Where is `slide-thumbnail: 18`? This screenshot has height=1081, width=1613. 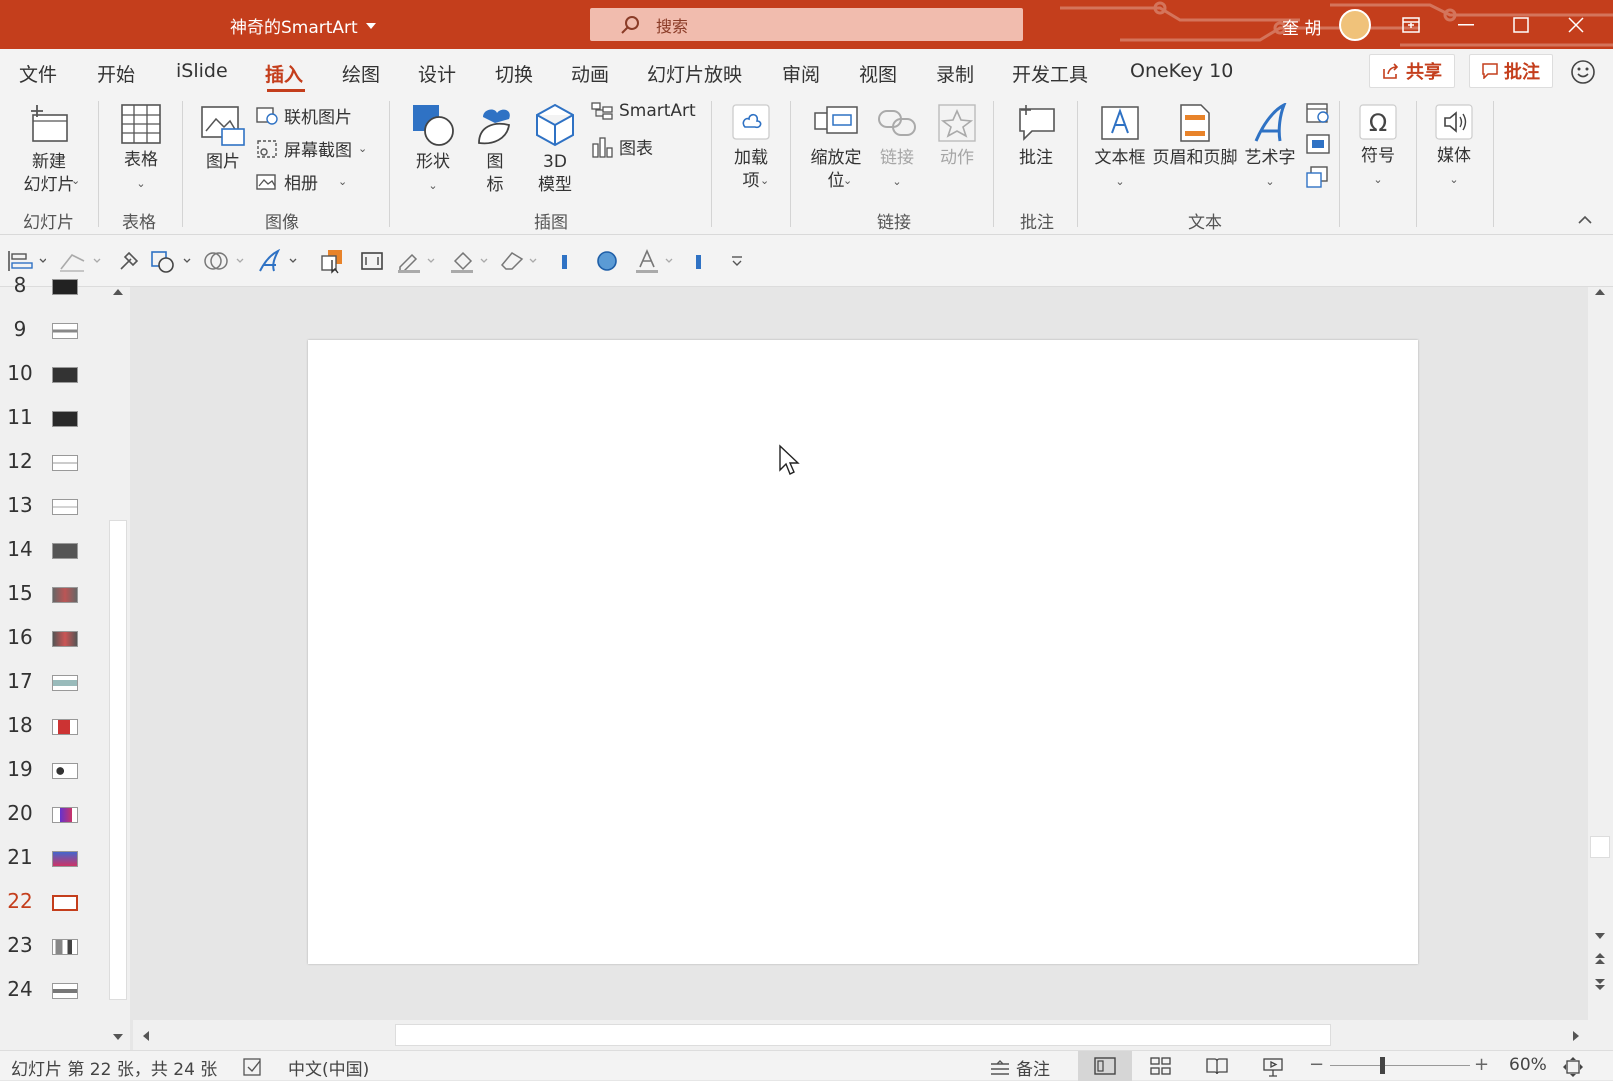 slide-thumbnail: 18 is located at coordinates (52, 727).